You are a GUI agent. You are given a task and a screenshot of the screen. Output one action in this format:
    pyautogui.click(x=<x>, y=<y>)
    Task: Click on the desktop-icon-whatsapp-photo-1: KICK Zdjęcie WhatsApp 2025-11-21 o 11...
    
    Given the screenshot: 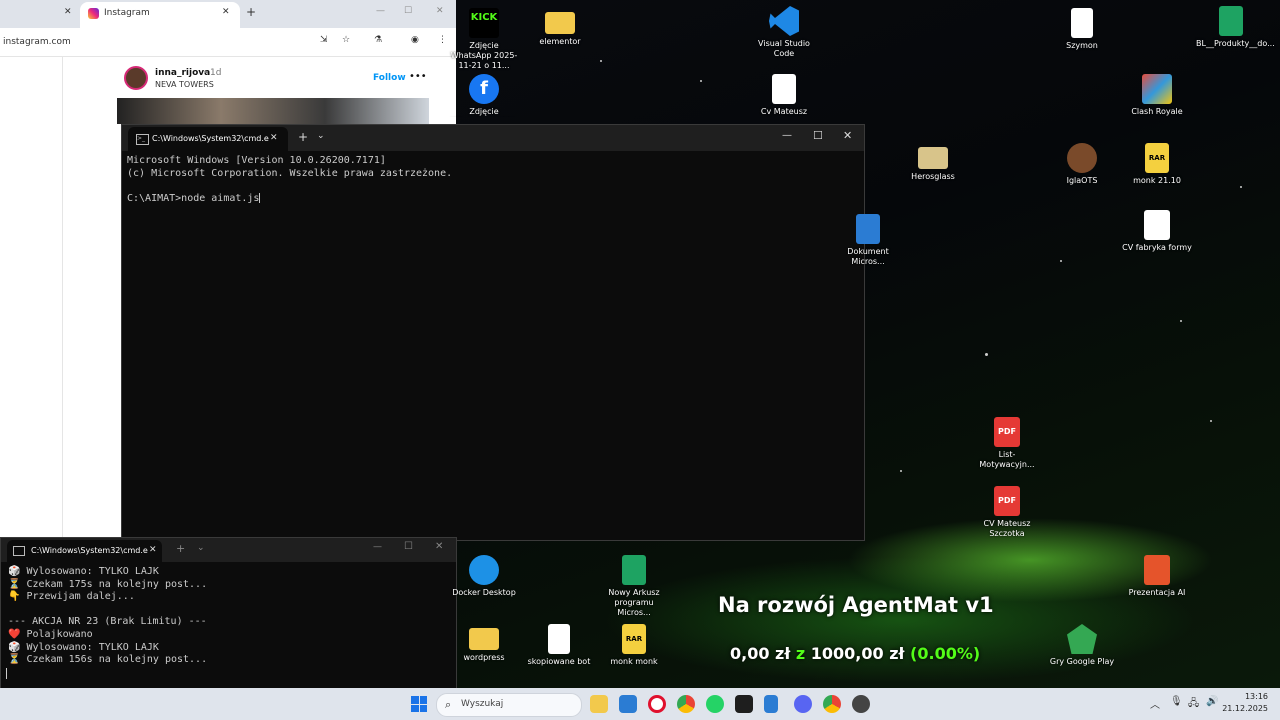 What is the action you would take?
    pyautogui.click(x=484, y=39)
    